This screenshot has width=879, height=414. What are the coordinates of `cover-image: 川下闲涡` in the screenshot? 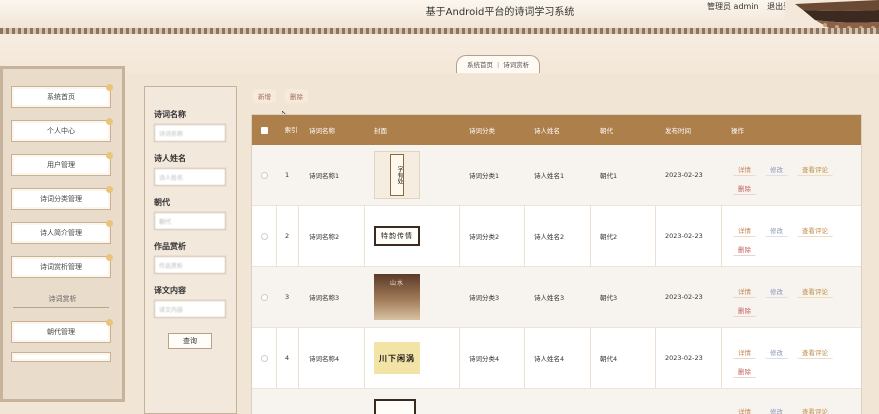 It's located at (397, 358).